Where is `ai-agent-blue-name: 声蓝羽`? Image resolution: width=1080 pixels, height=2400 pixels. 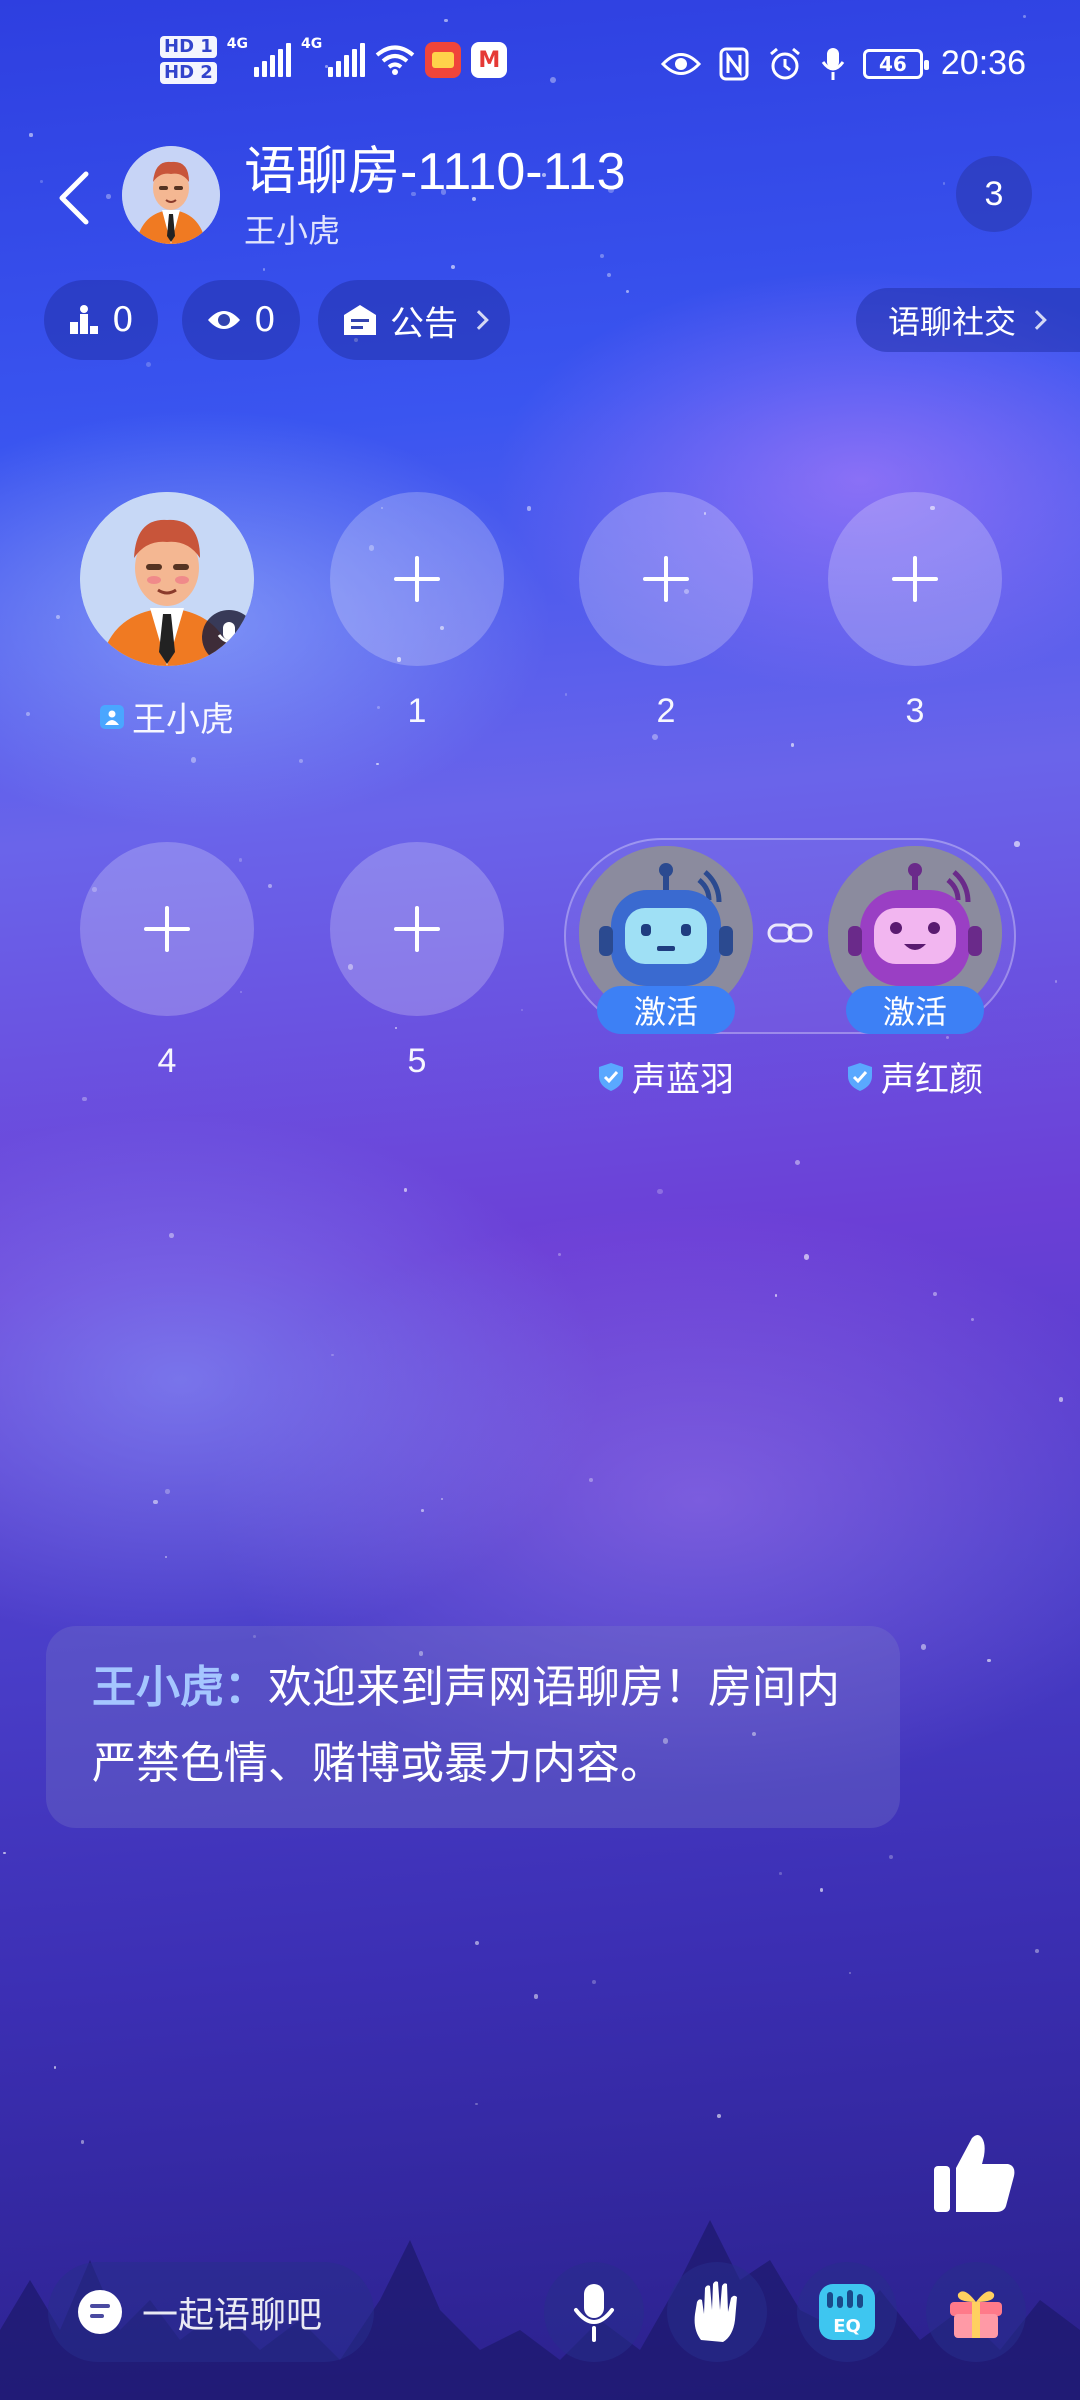 ai-agent-blue-name: 声蓝羽 is located at coordinates (683, 1080).